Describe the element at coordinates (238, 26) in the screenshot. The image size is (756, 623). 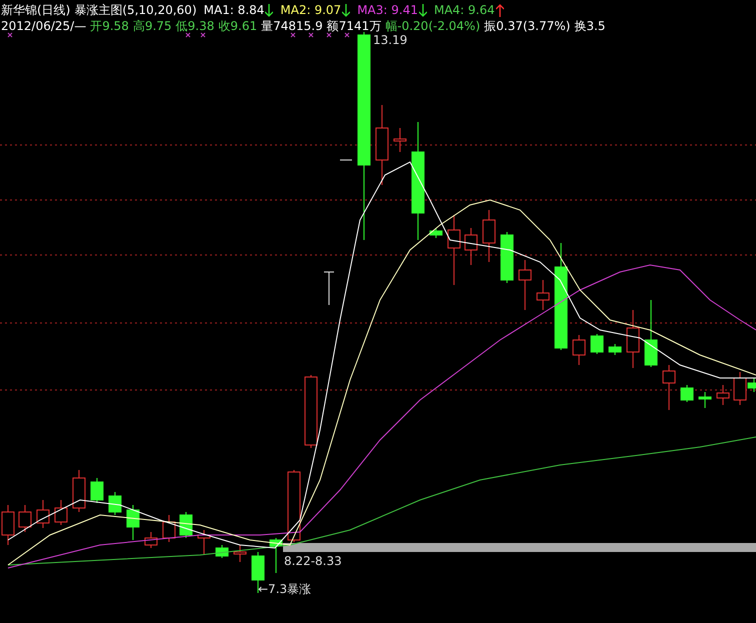
I see `quote-field: 收9.61` at that location.